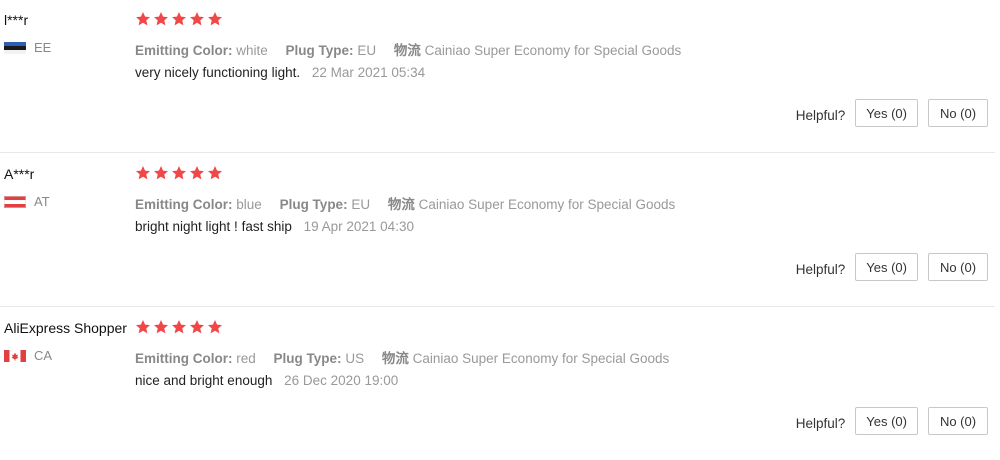  What do you see at coordinates (42, 201) in the screenshot?
I see `country-code: AT` at bounding box center [42, 201].